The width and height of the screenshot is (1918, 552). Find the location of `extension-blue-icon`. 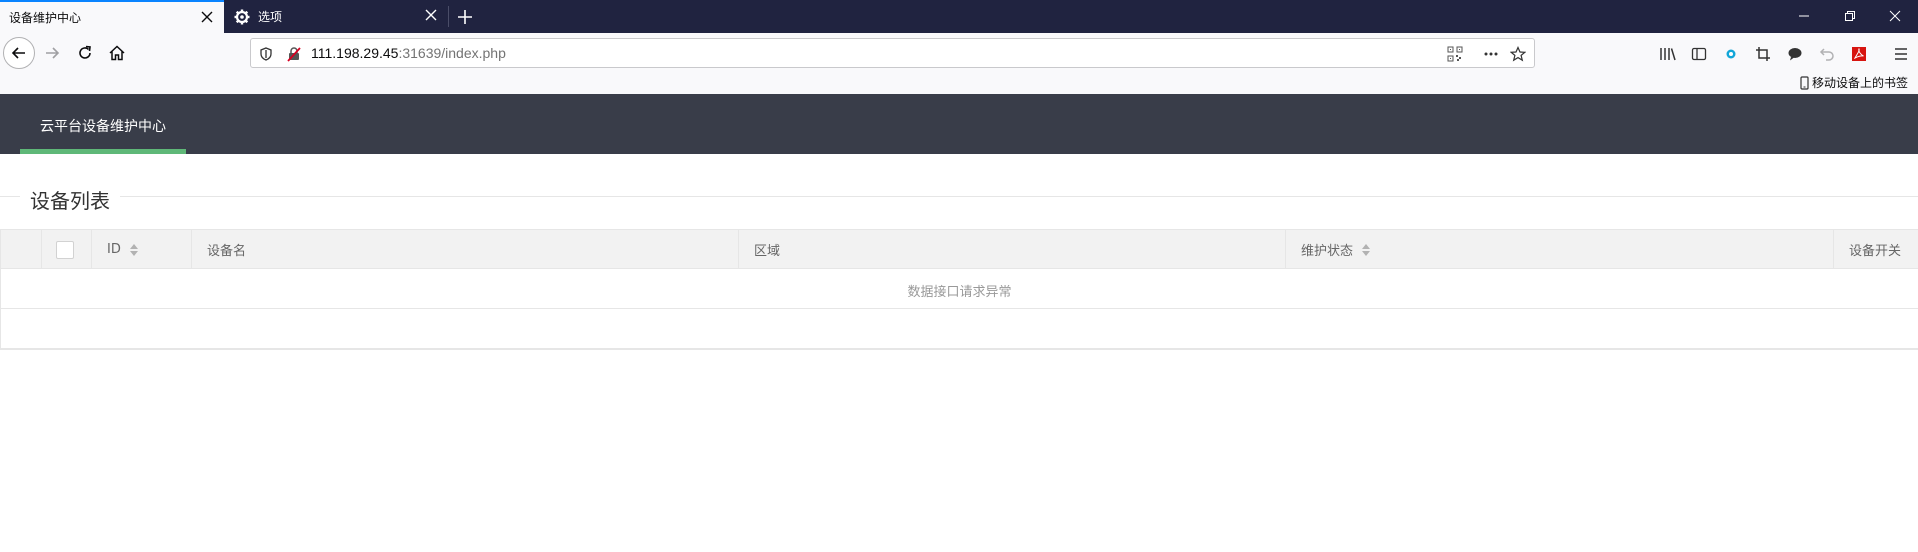

extension-blue-icon is located at coordinates (1731, 54).